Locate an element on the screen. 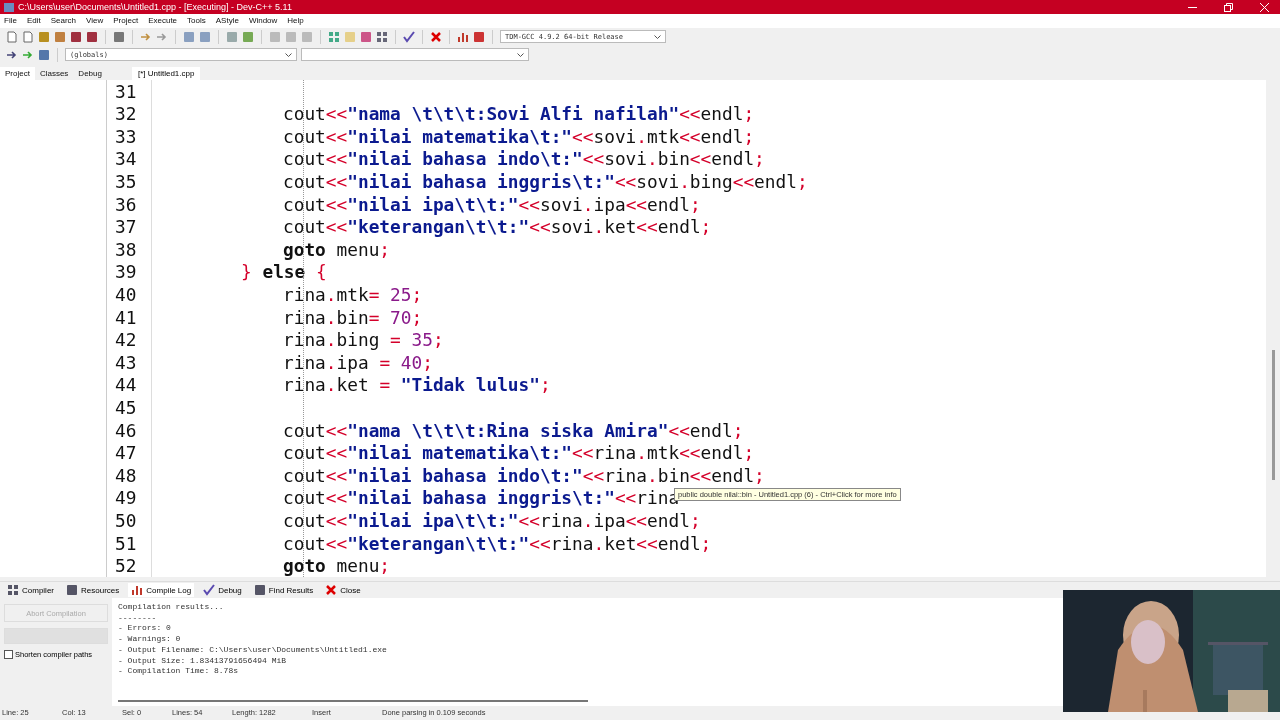 This screenshot has width=1280, height=720. menu-item: Edit is located at coordinates (33, 21).